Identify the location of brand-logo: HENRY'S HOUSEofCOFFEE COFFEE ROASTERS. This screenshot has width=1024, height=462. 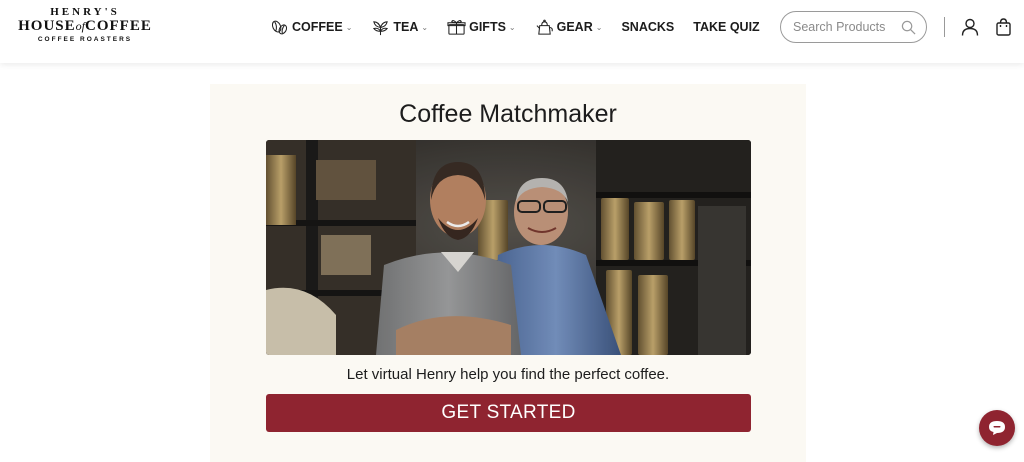
(85, 28).